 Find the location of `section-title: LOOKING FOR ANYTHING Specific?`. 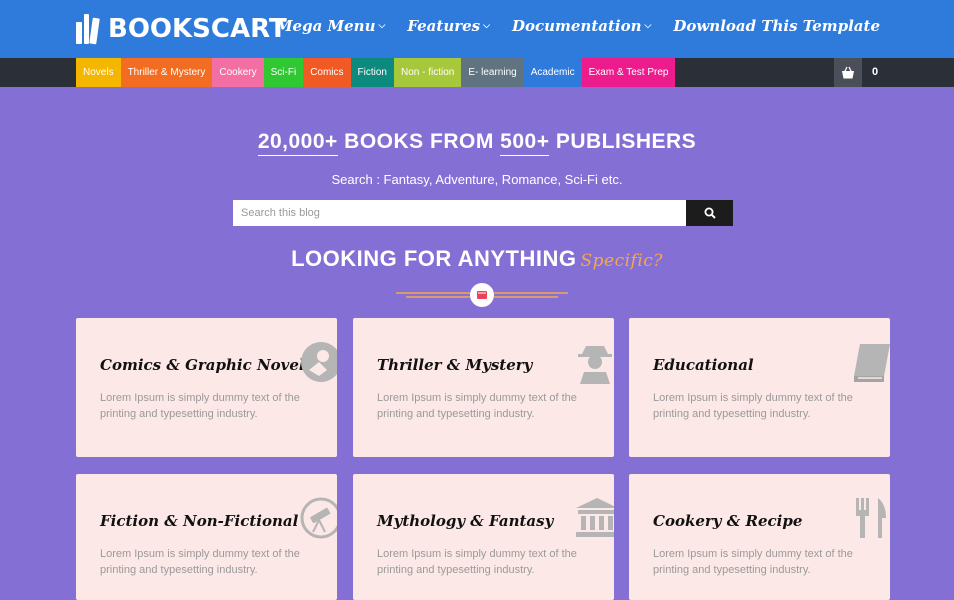

section-title: LOOKING FOR ANYTHING Specific? is located at coordinates (477, 259).